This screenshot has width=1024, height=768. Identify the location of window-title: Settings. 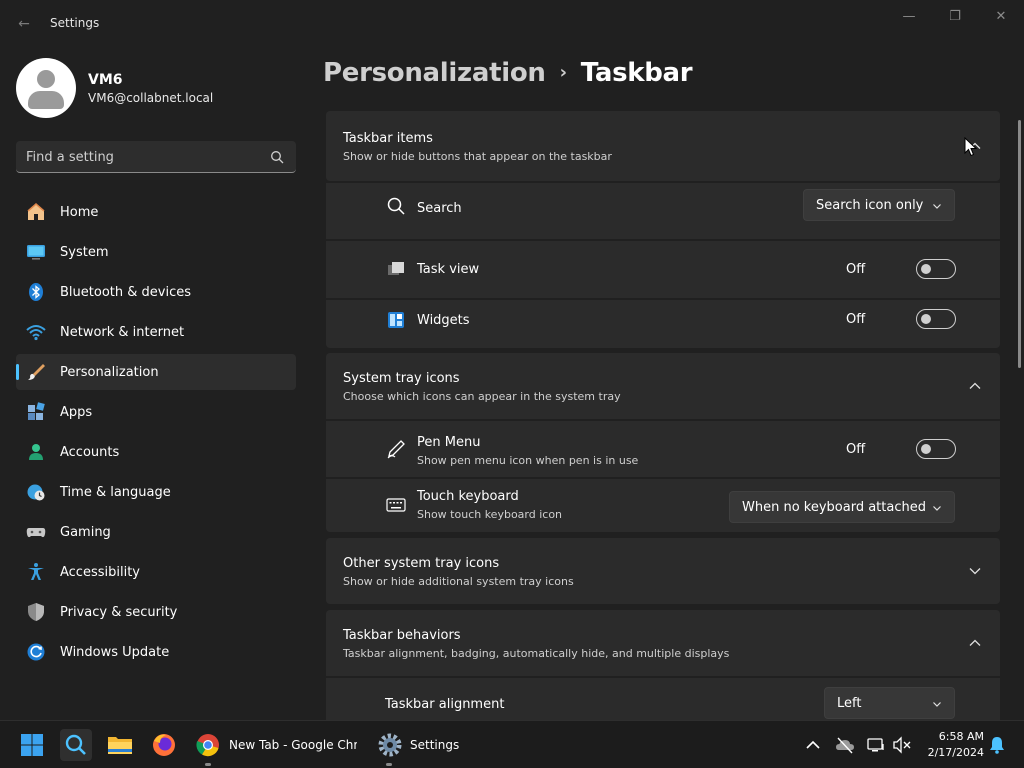
(75, 23).